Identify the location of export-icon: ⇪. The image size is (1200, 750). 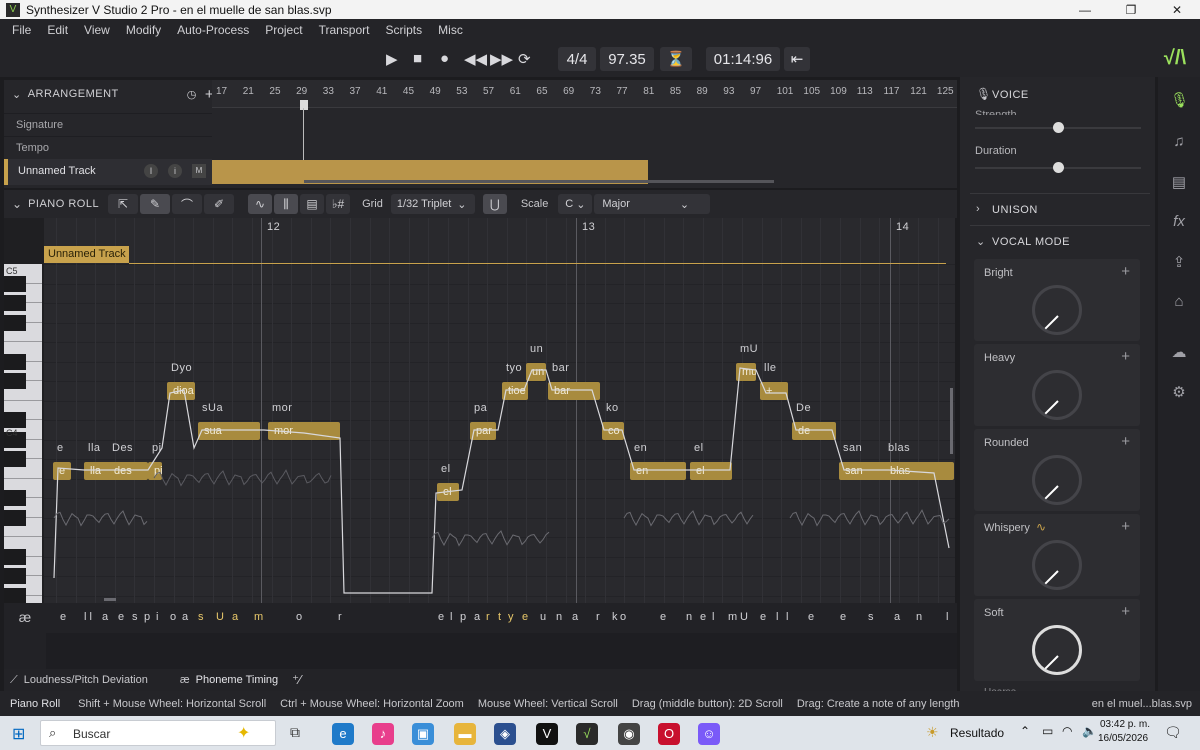
(1179, 262).